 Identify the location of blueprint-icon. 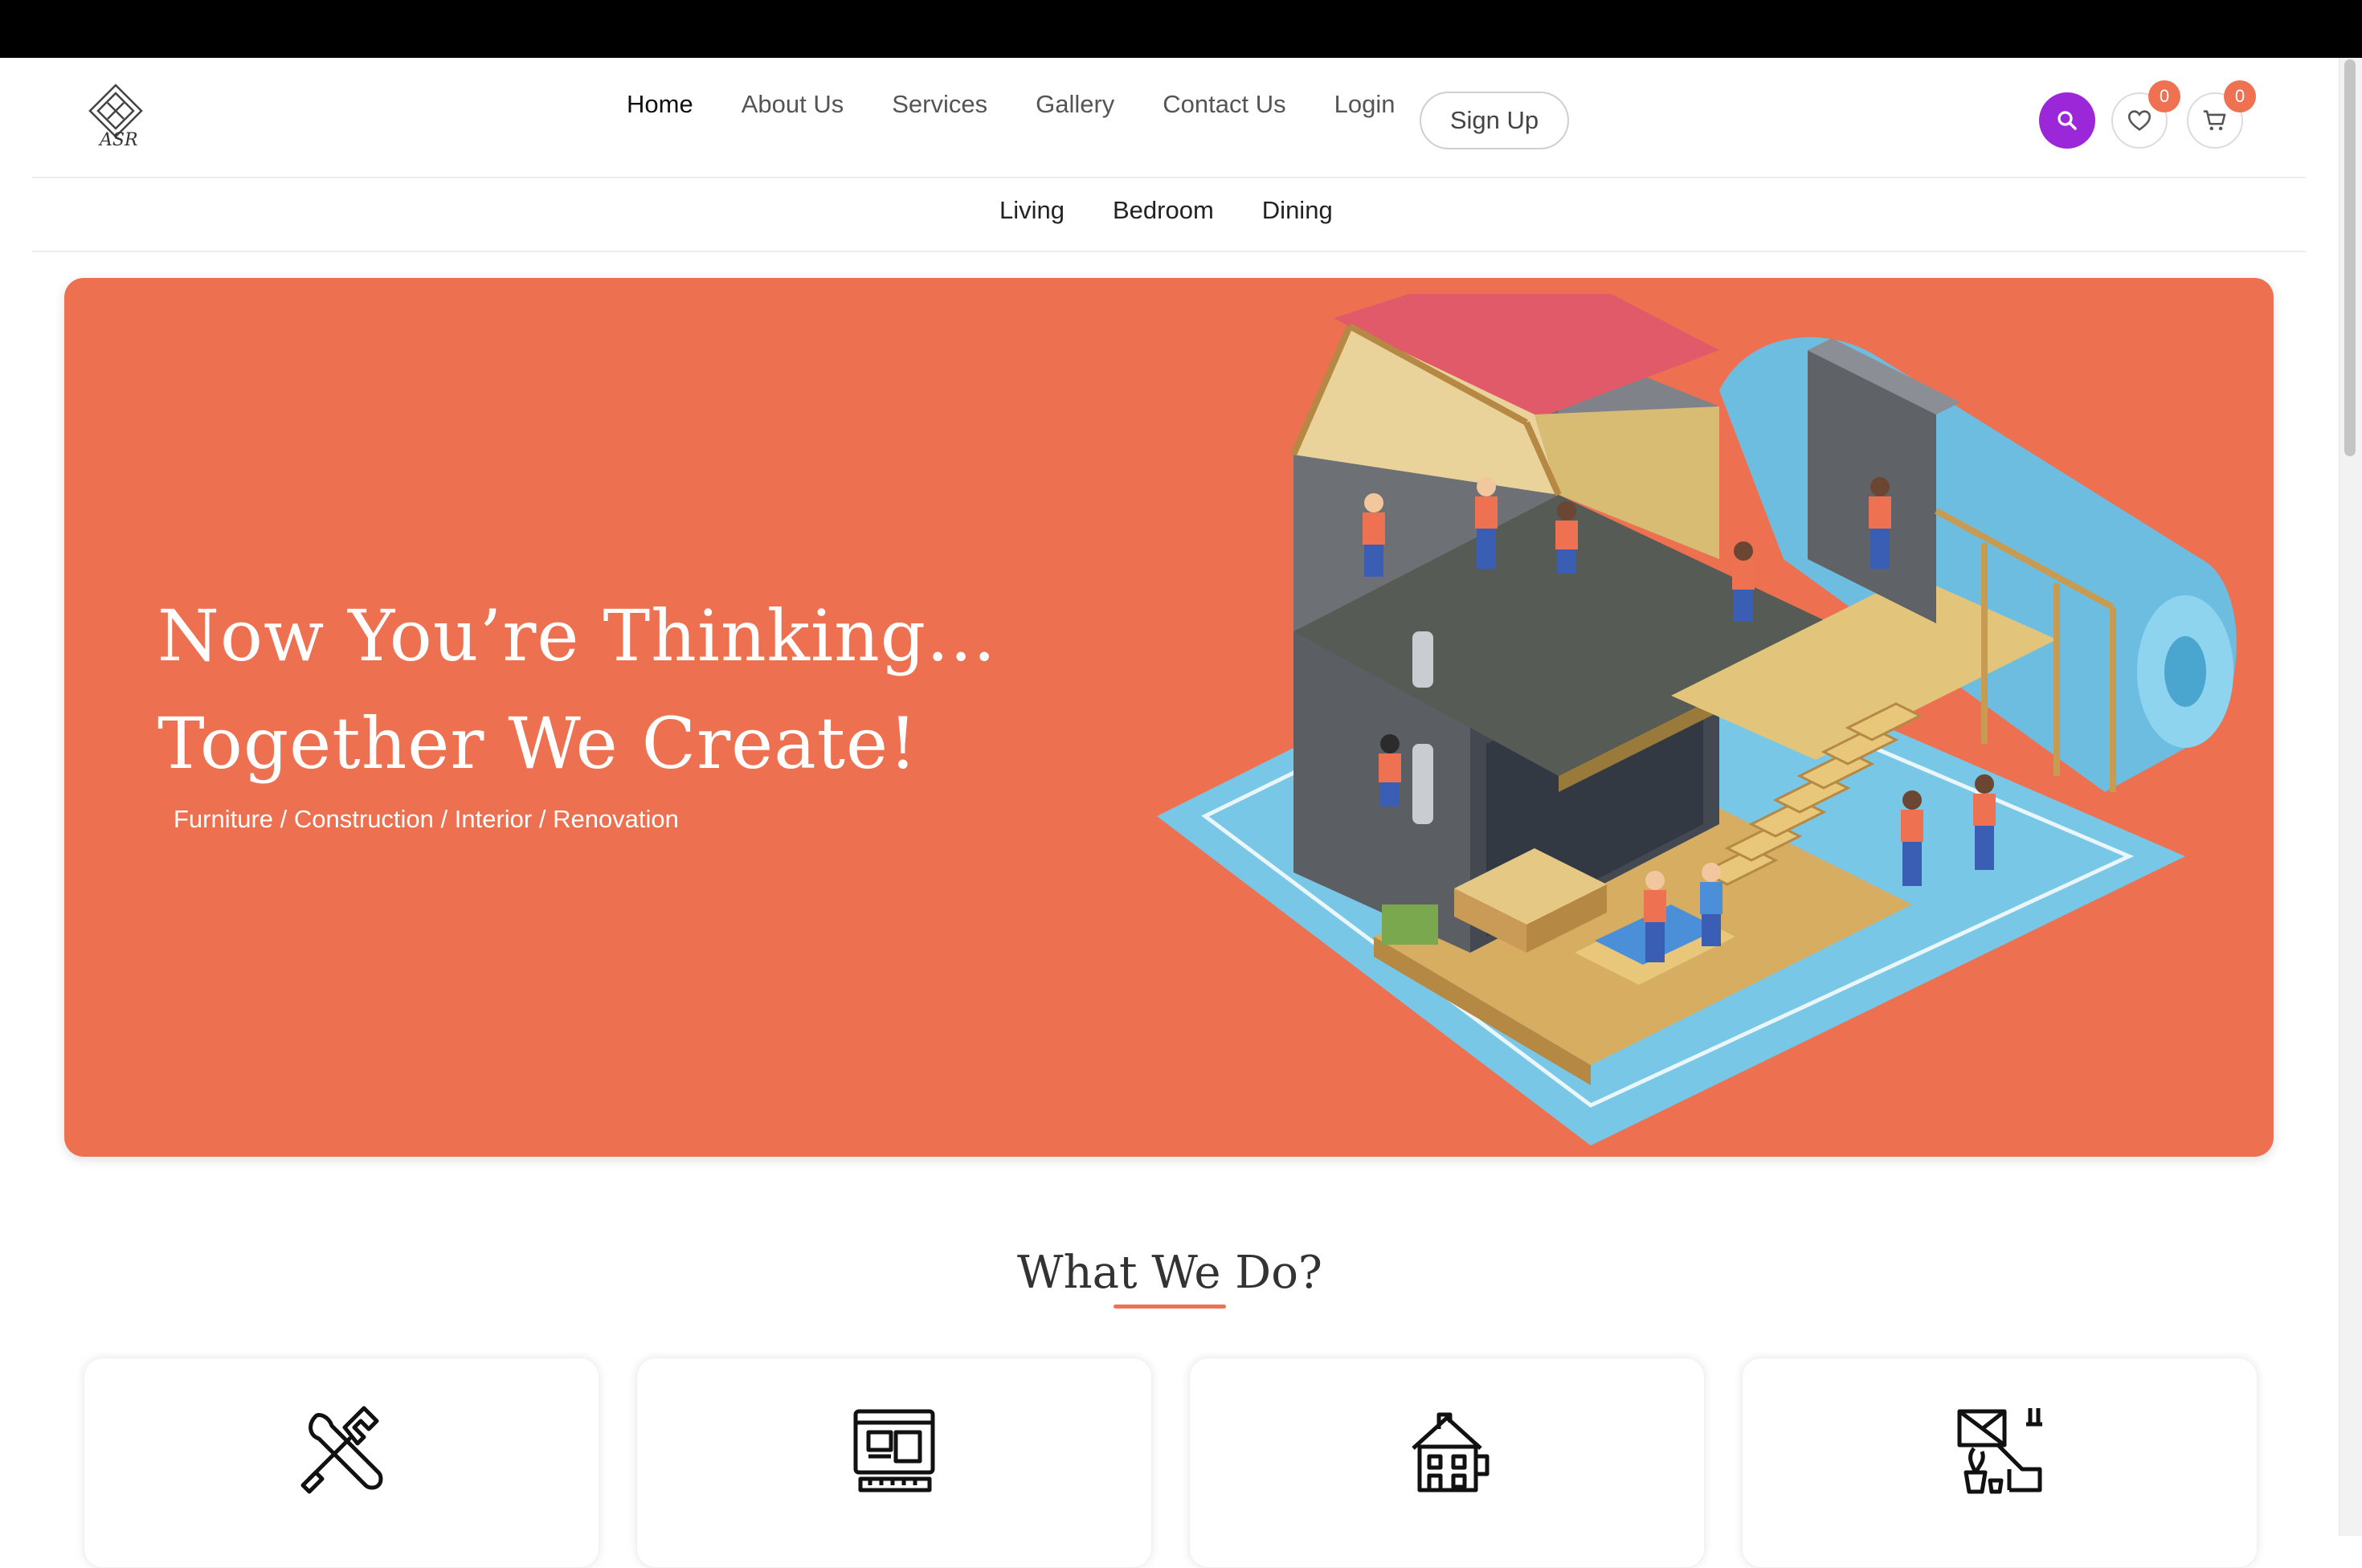
(894, 1451).